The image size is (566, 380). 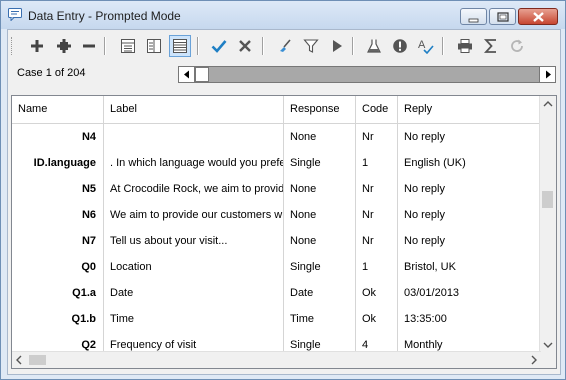 I want to click on scroll-left-button, so click(x=187, y=74).